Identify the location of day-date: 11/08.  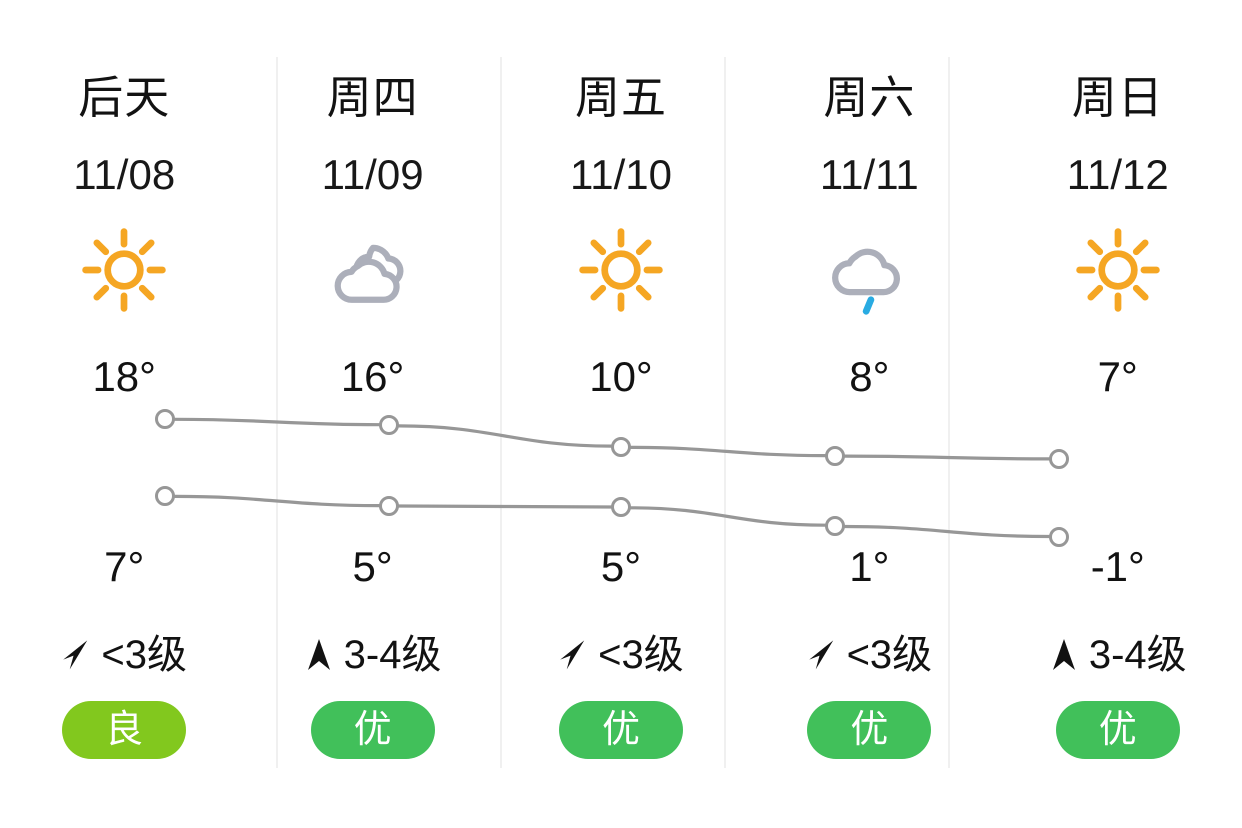
(124, 174).